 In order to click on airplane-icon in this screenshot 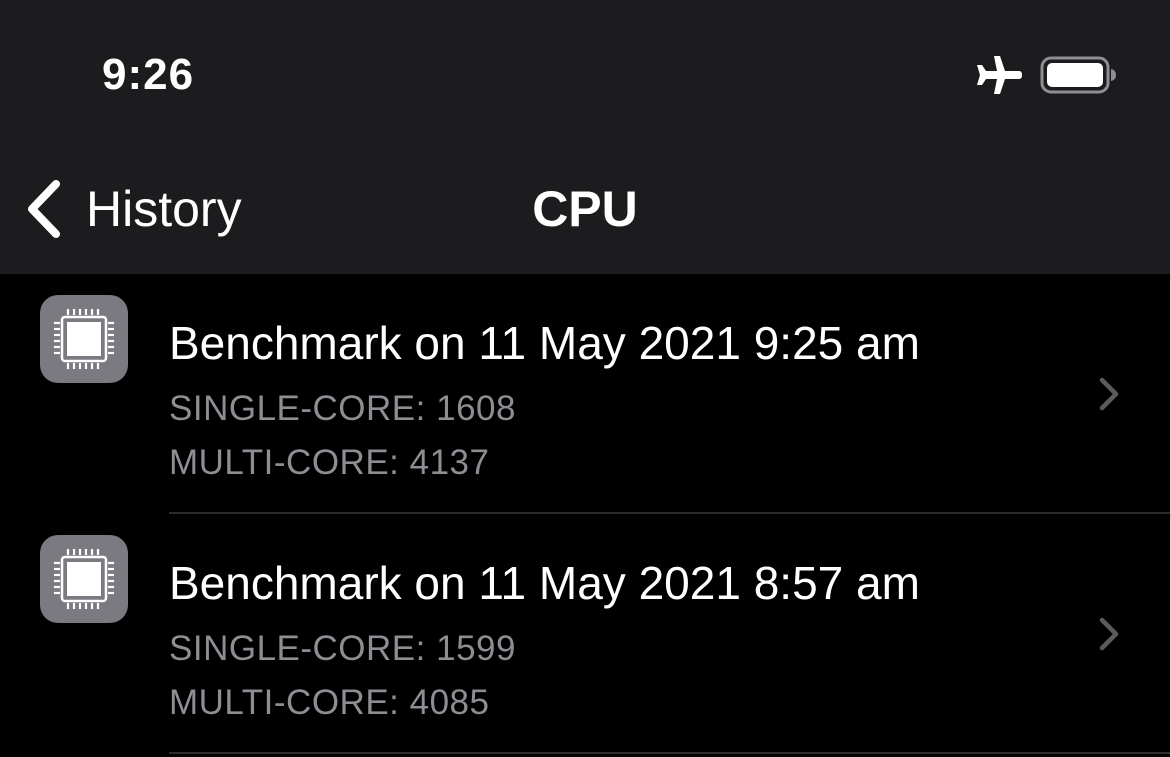, I will do `click(999, 75)`.